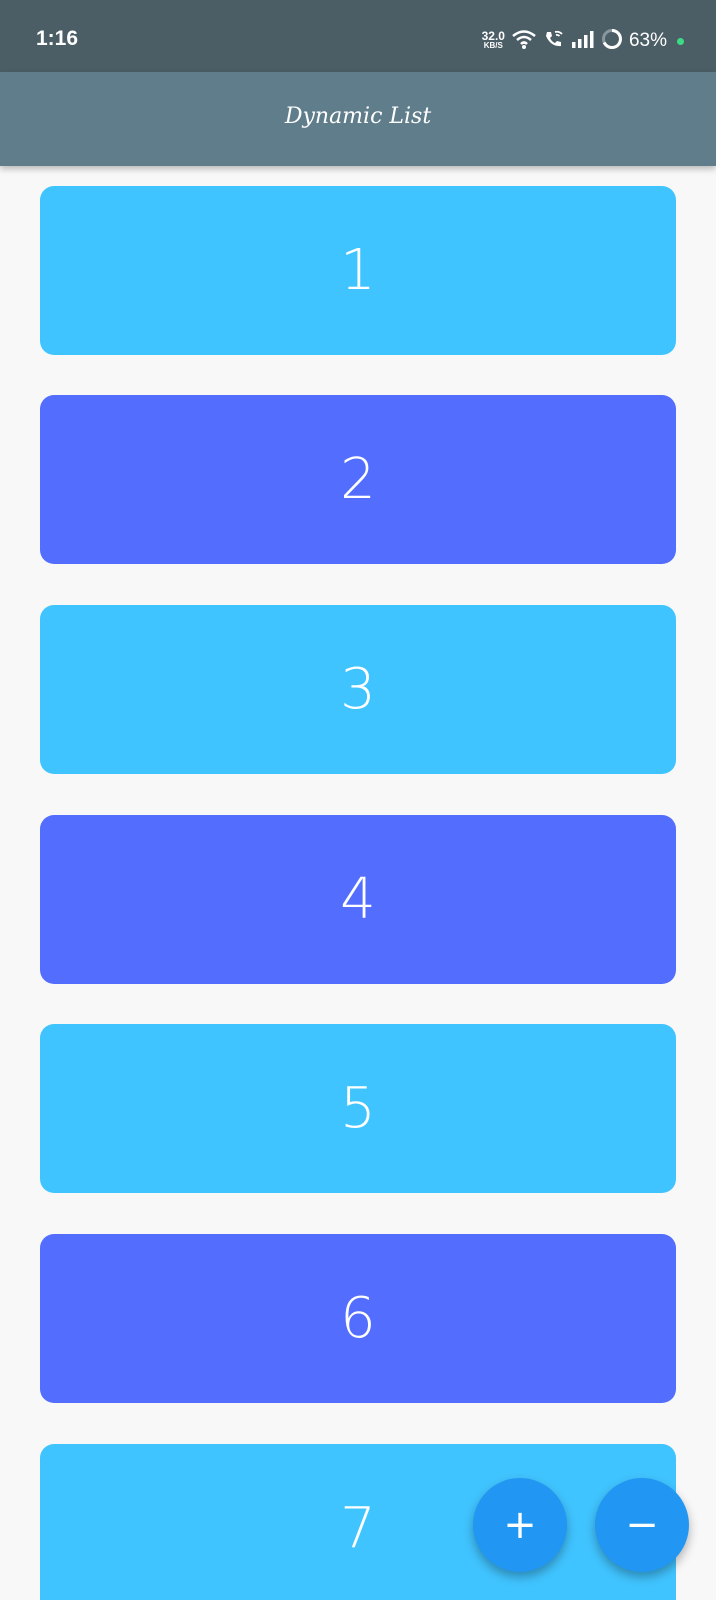 Image resolution: width=716 pixels, height=1600 pixels. I want to click on status-icons: 32.0 KB/S 63%, so click(583, 41).